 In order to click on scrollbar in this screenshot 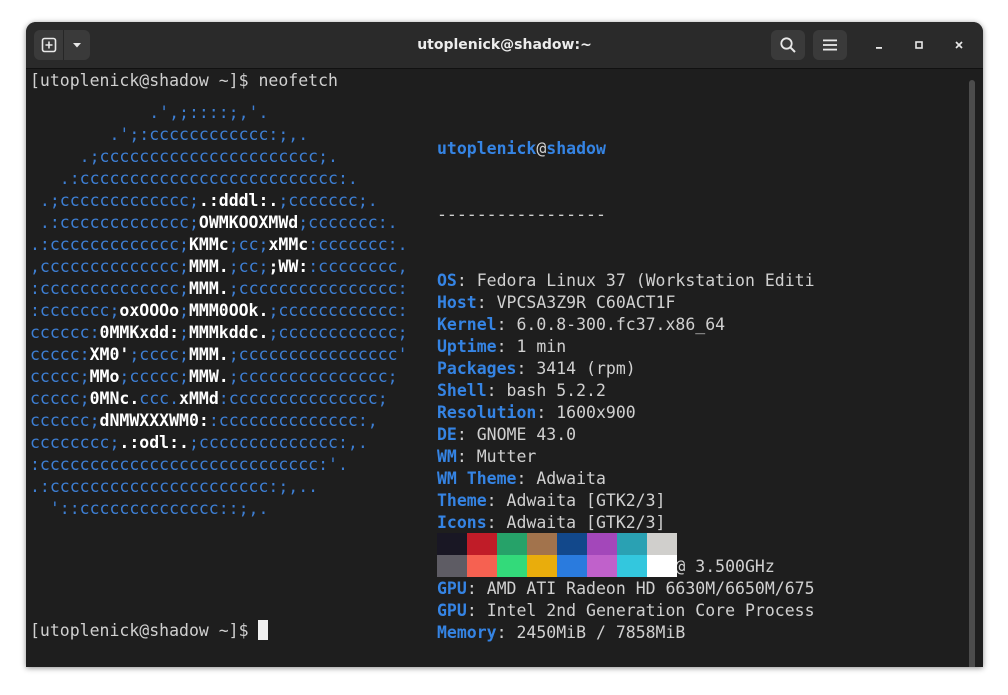, I will do `click(972, 373)`.